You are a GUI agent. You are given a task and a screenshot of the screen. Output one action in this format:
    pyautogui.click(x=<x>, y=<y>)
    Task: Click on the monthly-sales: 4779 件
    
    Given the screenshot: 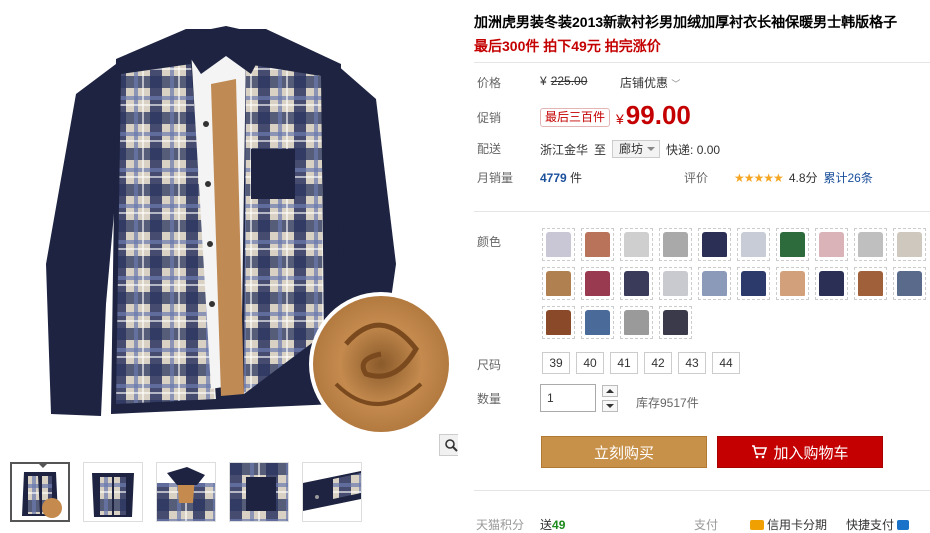 What is the action you would take?
    pyautogui.click(x=561, y=177)
    